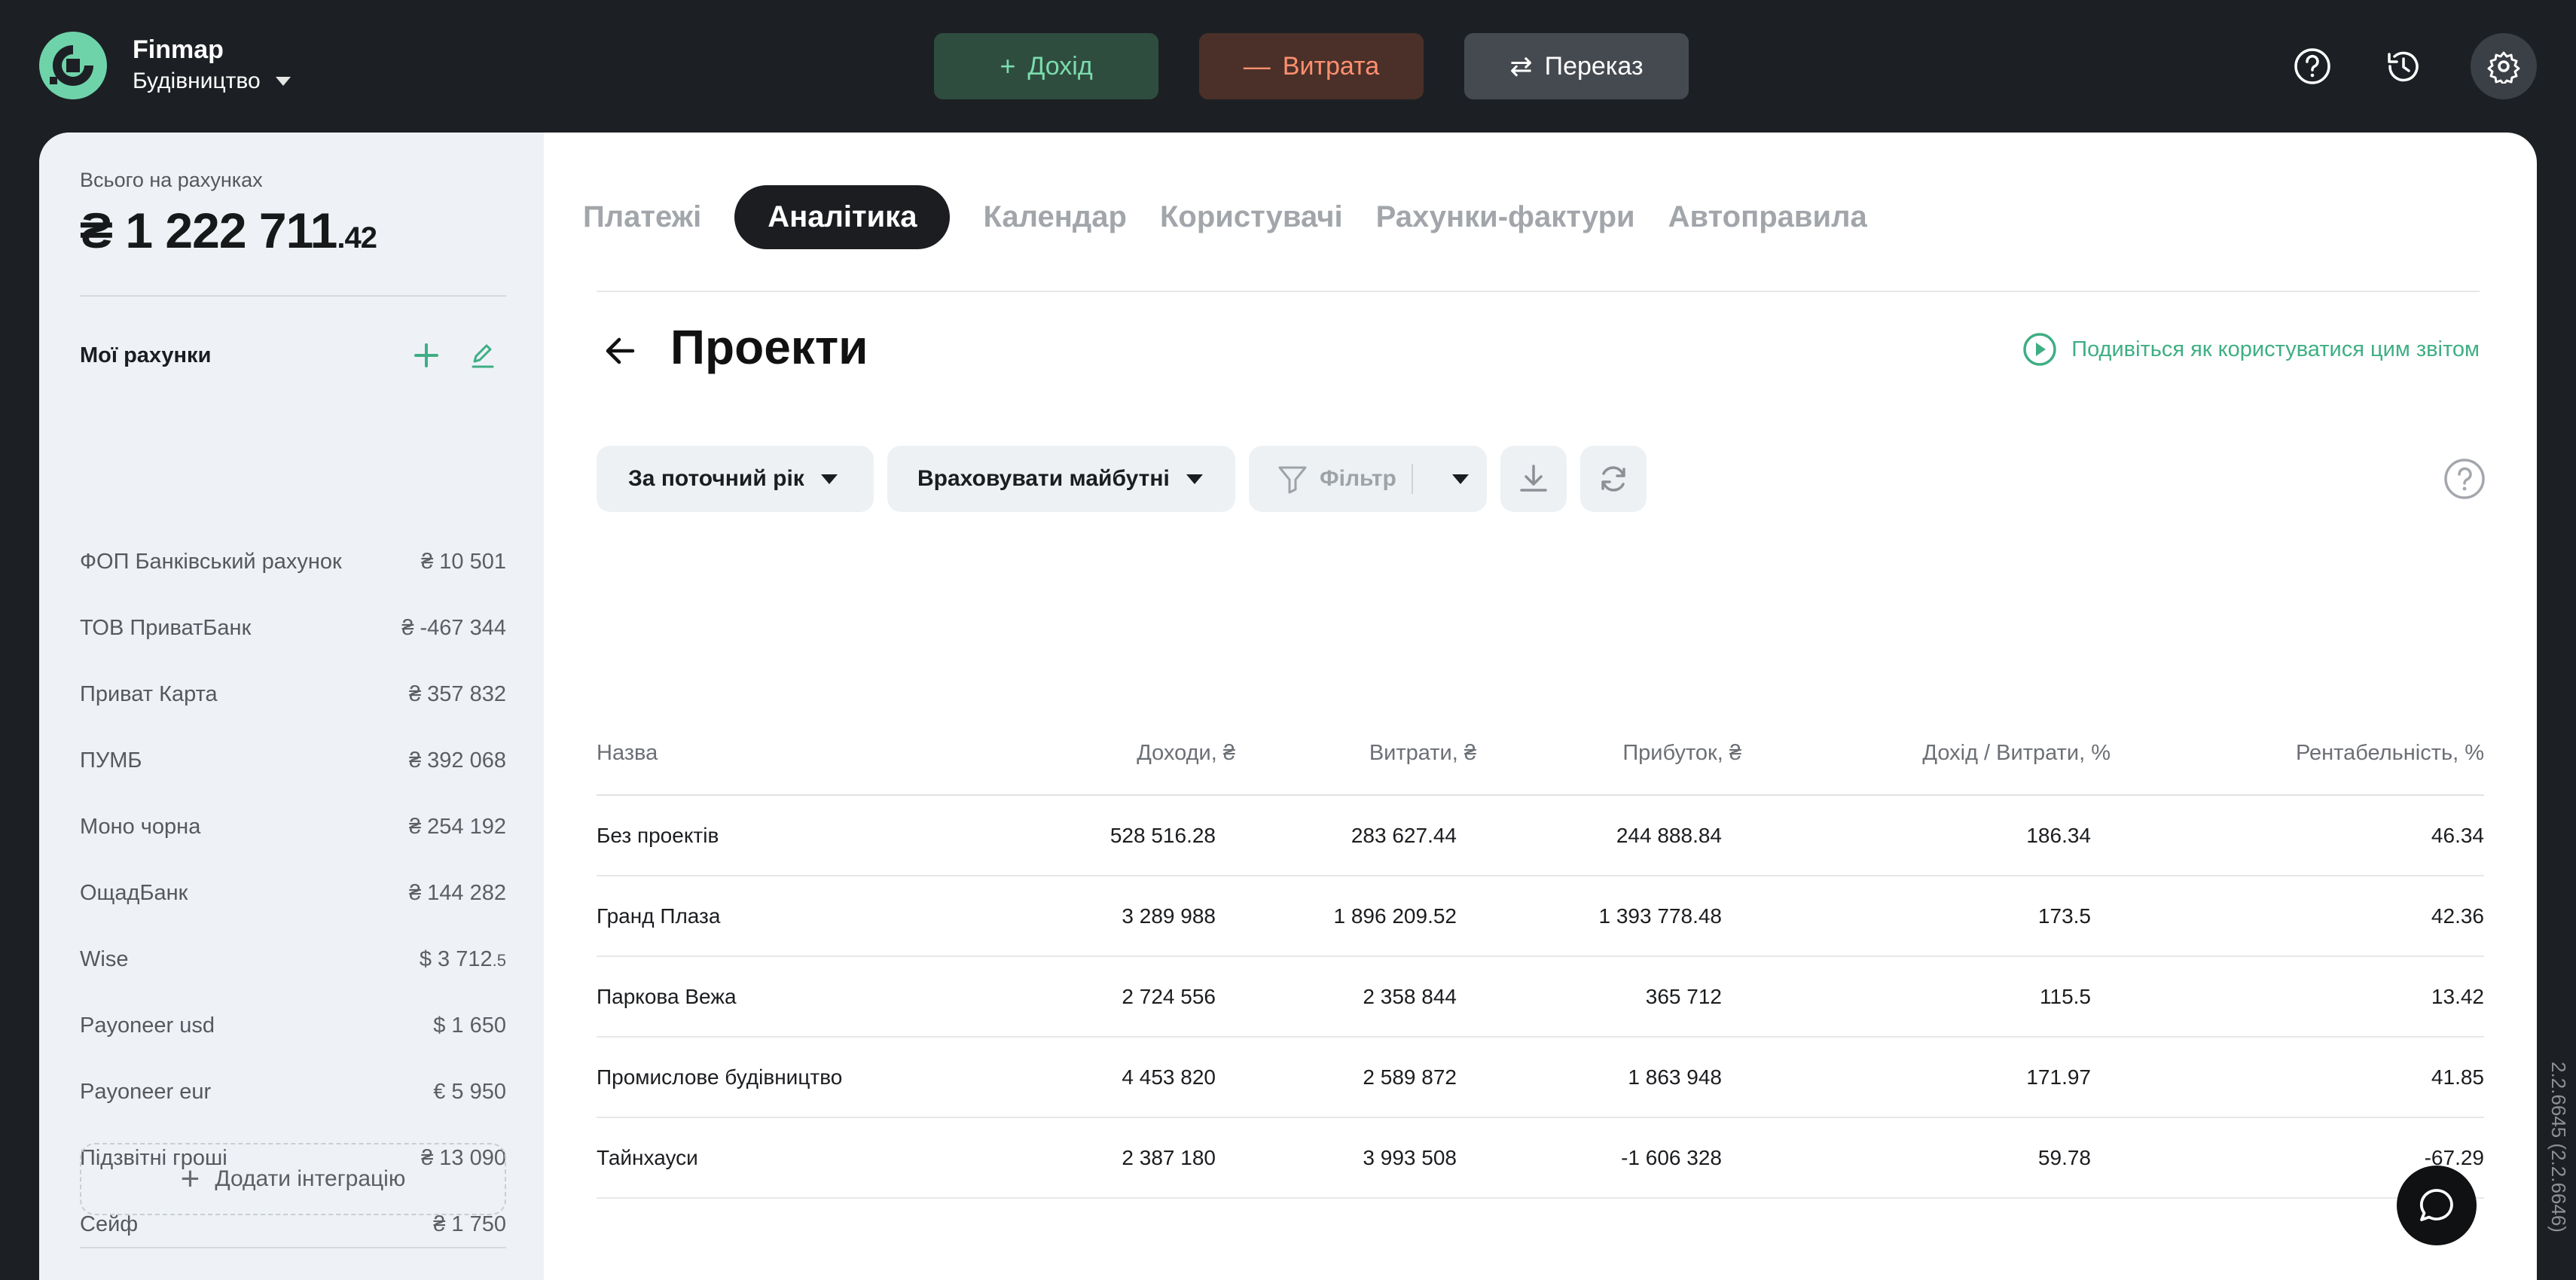 This screenshot has height=1280, width=2576. I want to click on ratio-cell: 115.5, so click(1926, 997).